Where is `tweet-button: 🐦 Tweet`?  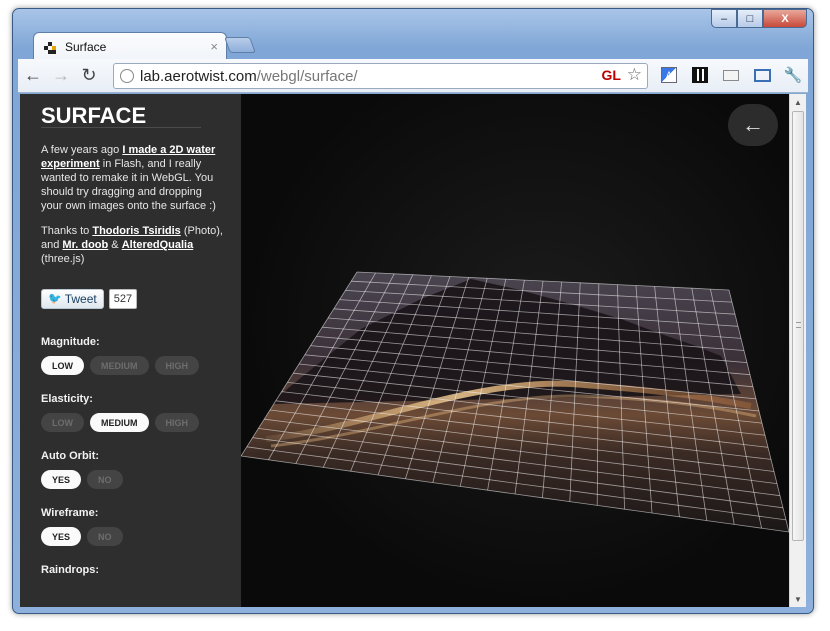 tweet-button: 🐦 Tweet is located at coordinates (72, 299).